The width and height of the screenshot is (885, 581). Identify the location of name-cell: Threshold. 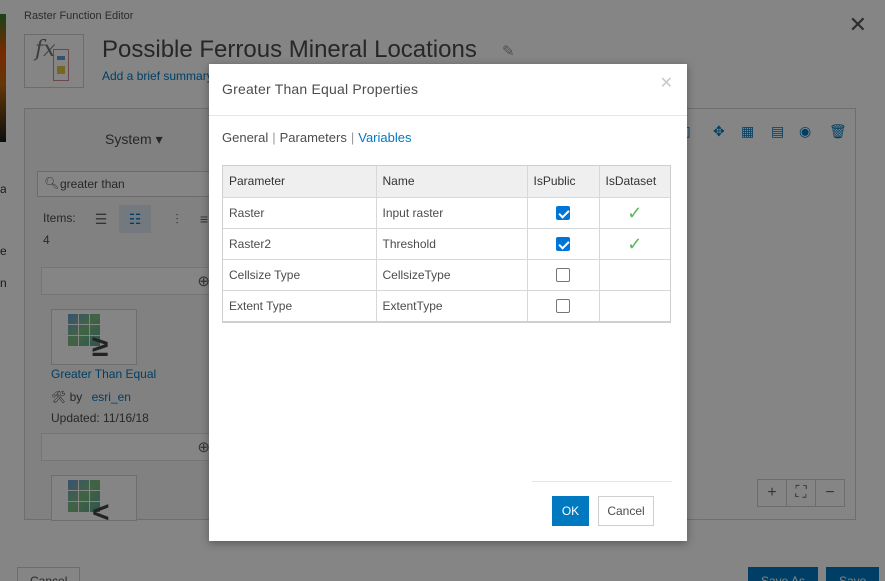
(452, 244).